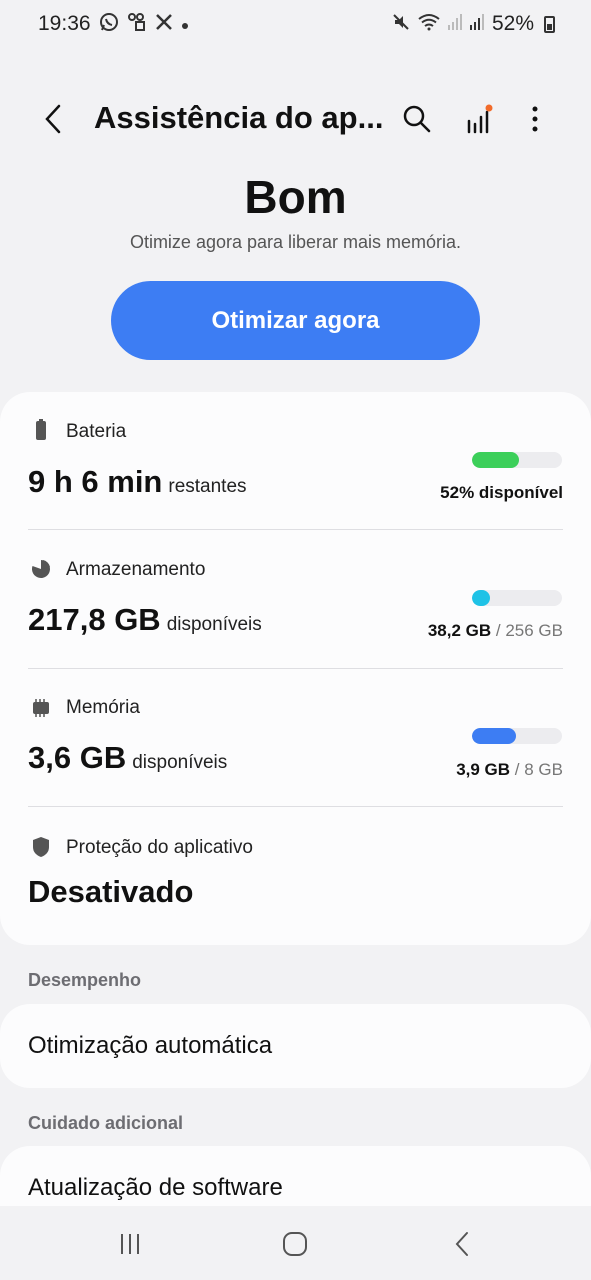 The width and height of the screenshot is (591, 1280). What do you see at coordinates (295, 197) in the screenshot?
I see `device-status-heading: Bom` at bounding box center [295, 197].